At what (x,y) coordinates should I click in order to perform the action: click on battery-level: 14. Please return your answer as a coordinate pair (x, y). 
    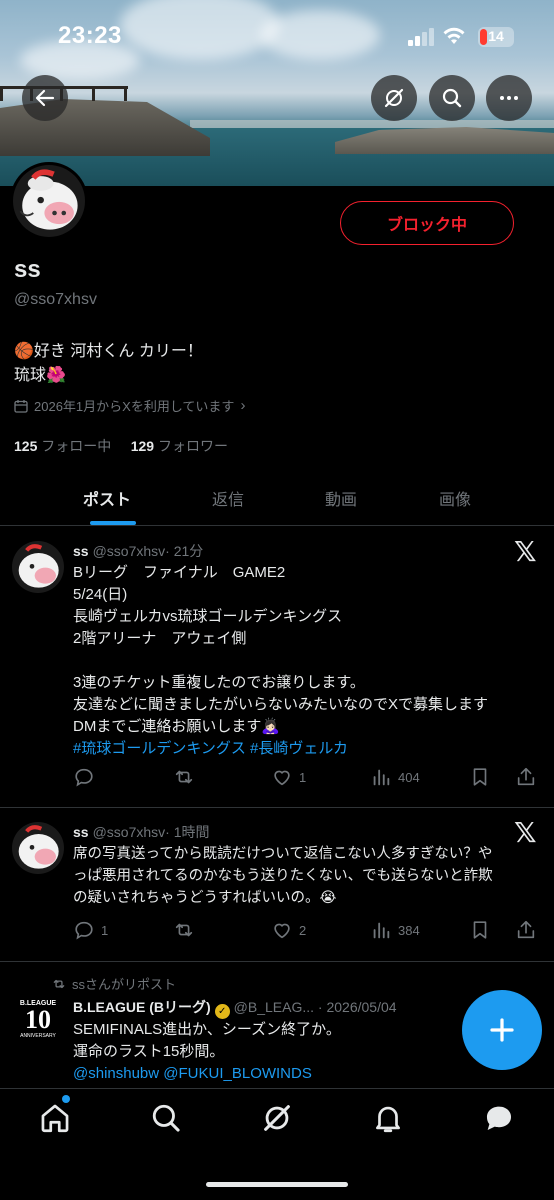
    Looking at the image, I should click on (496, 36).